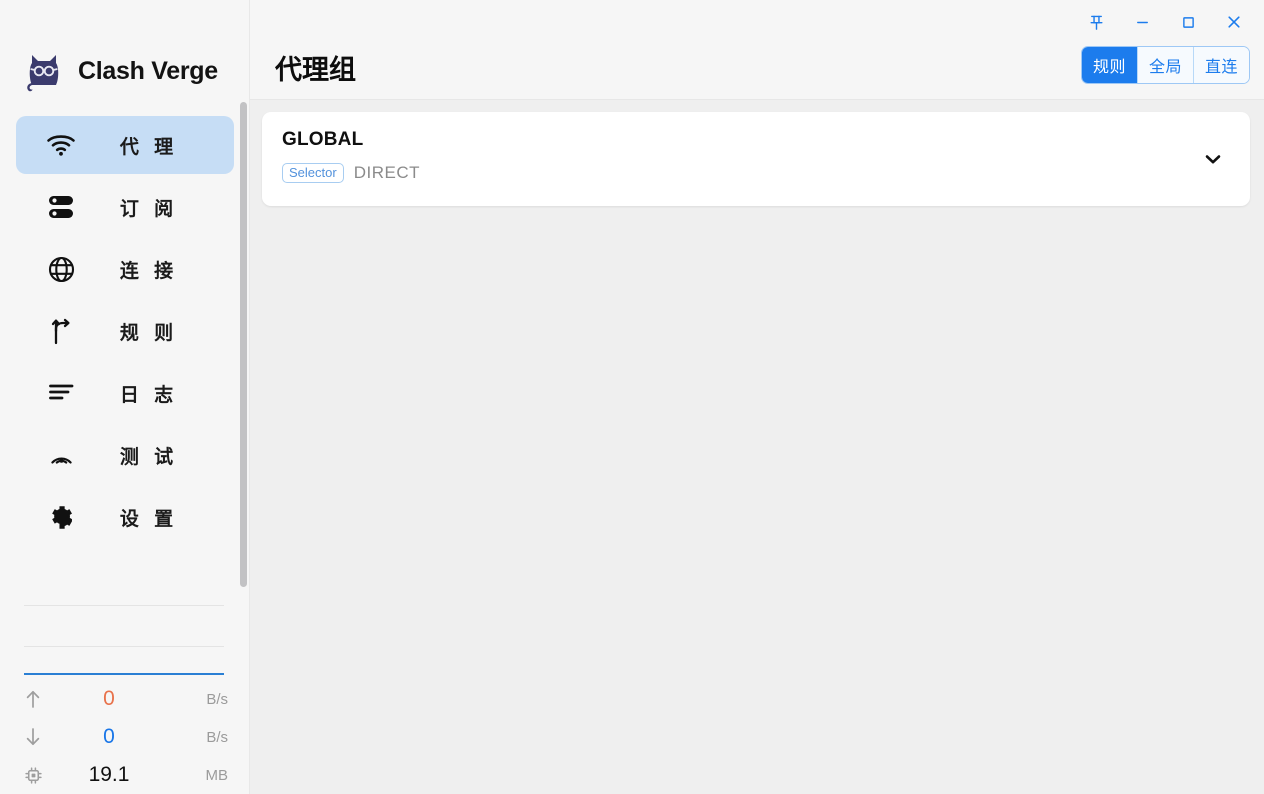 This screenshot has height=794, width=1264. I want to click on pin-icon, so click(1096, 22).